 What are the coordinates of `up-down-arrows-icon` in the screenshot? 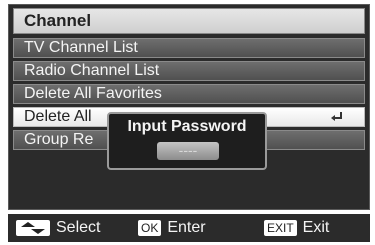 It's located at (33, 228).